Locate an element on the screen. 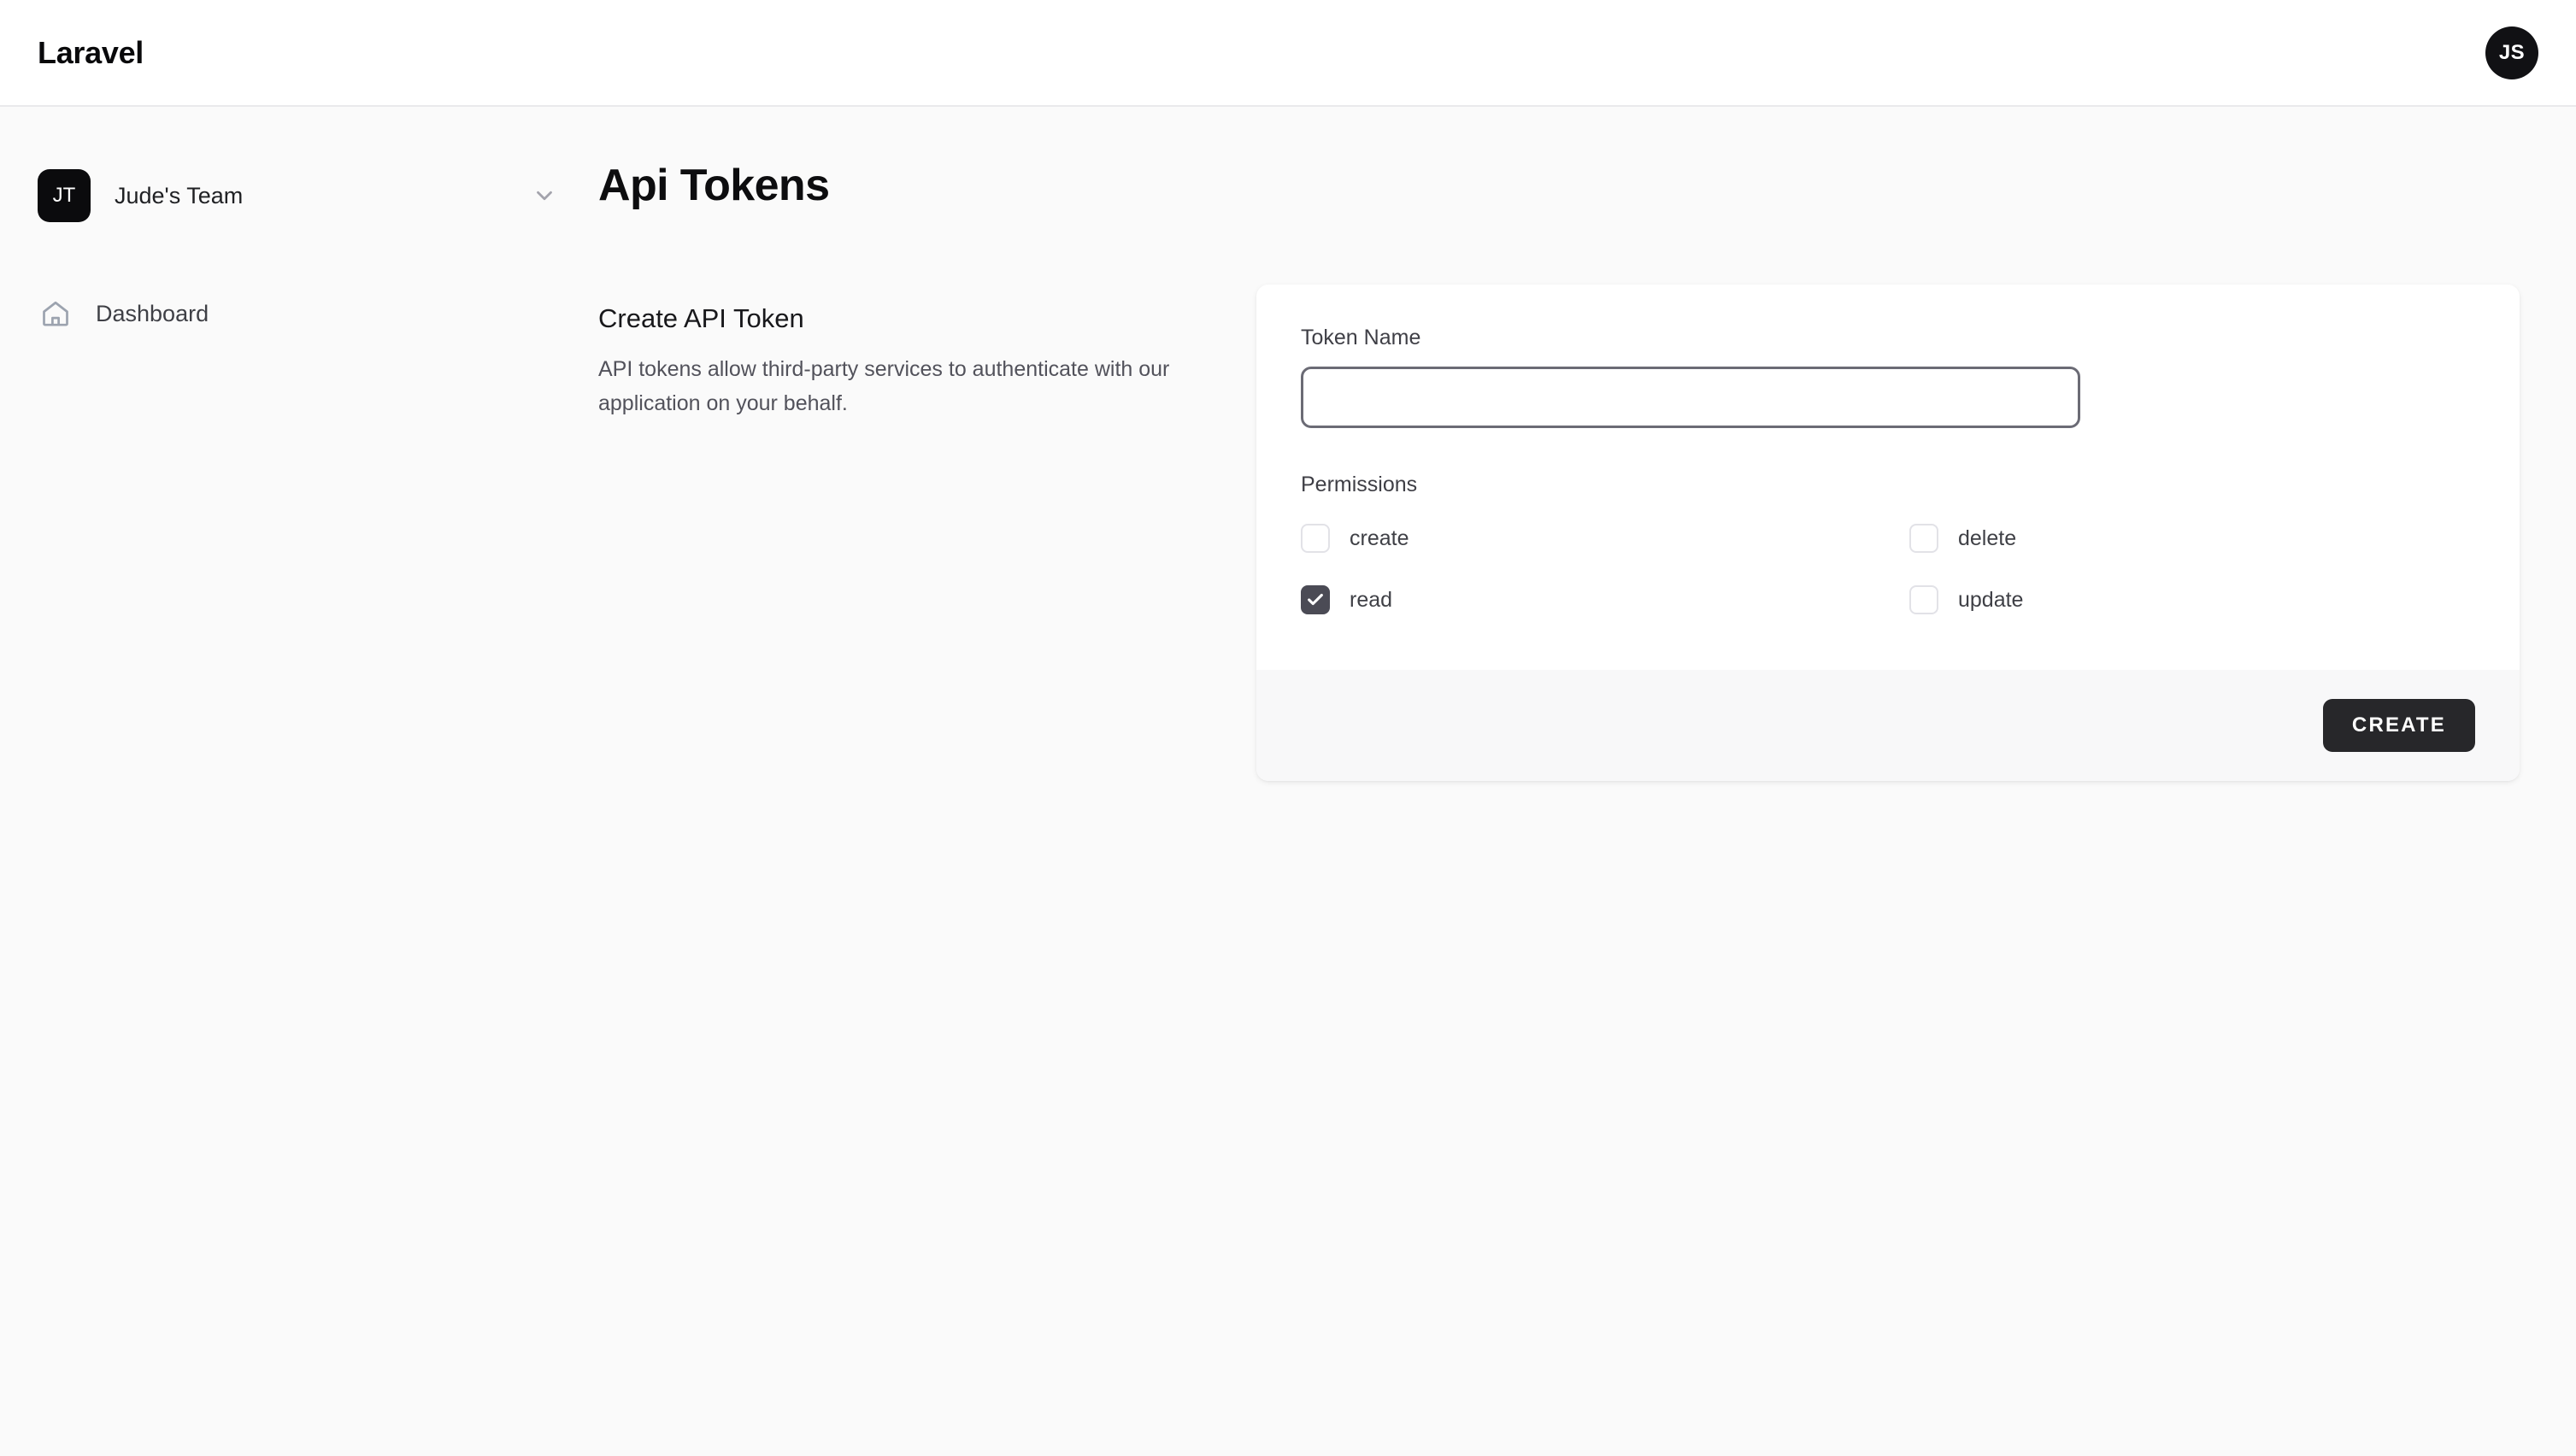 The image size is (2576, 1456). sidebar: JT Jude's Team Dashboard is located at coordinates (299, 222).